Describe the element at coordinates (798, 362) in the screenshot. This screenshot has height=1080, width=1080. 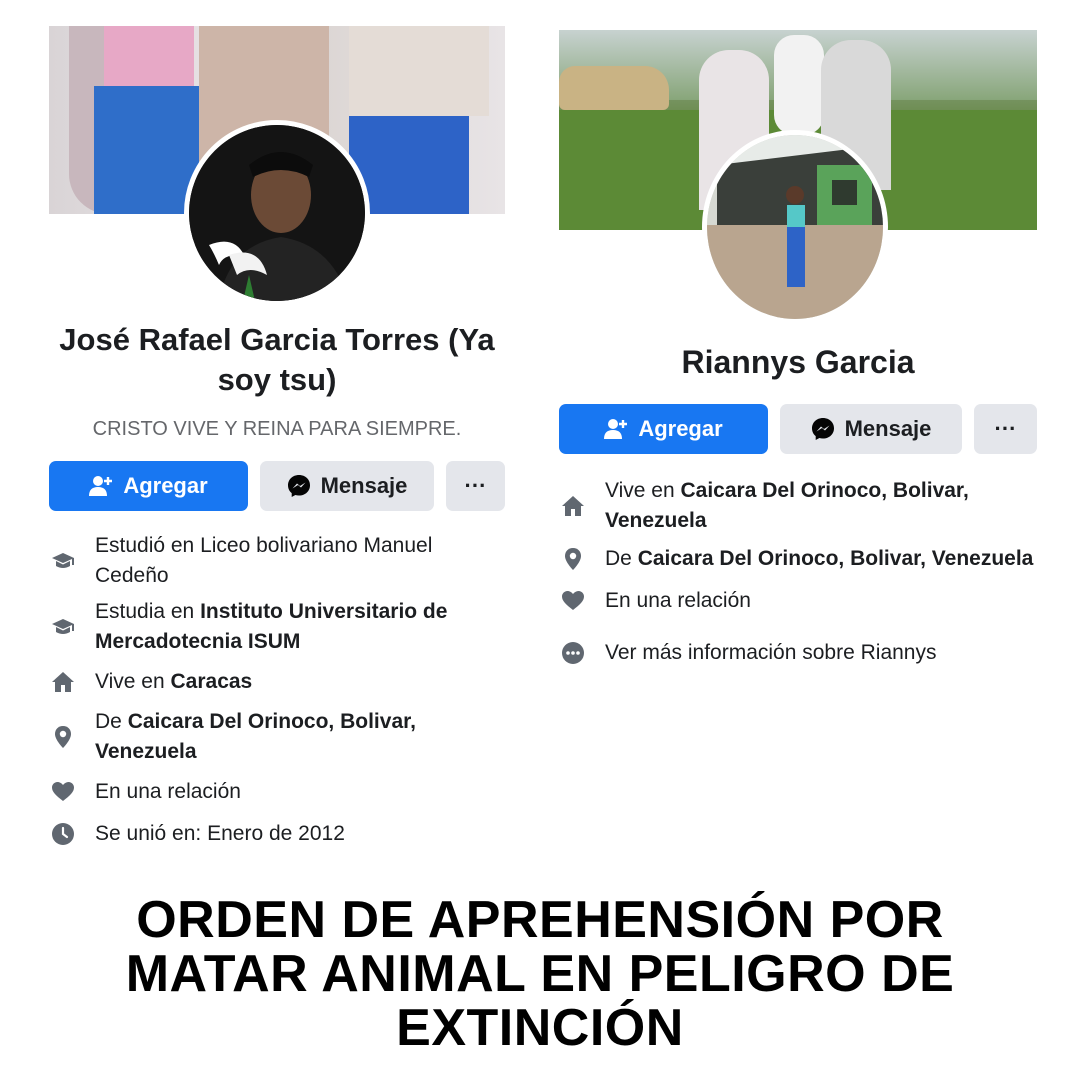
I see `profile-name: Riannys Garcia` at that location.